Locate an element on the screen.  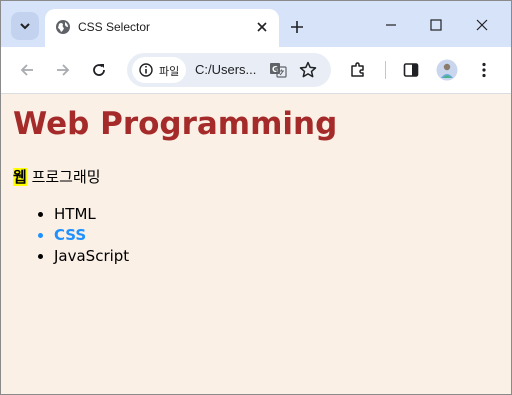
translate-icon: G is located at coordinates (278, 70).